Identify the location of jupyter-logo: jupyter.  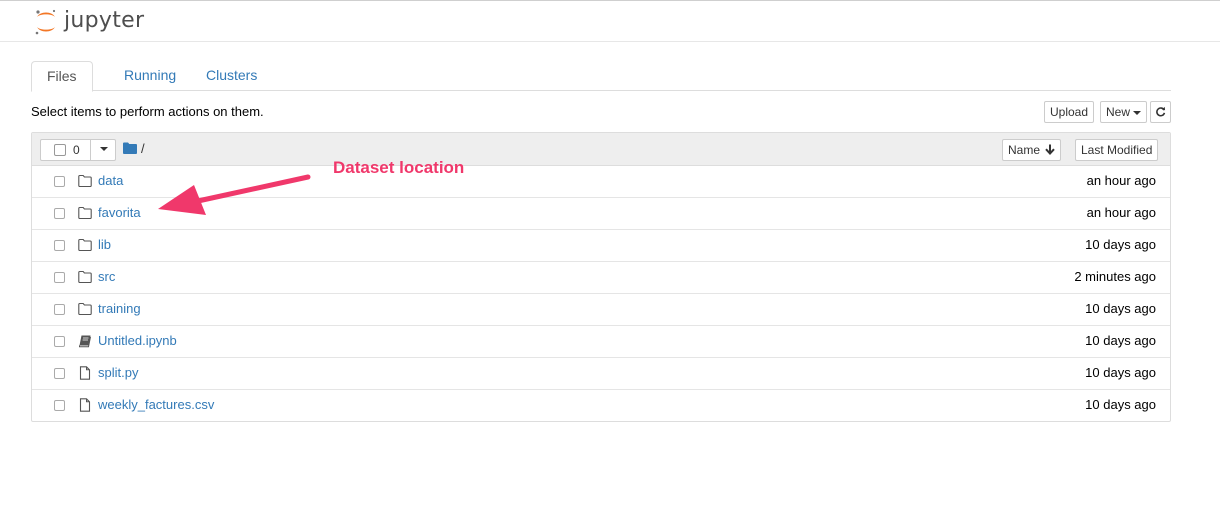
(89, 22).